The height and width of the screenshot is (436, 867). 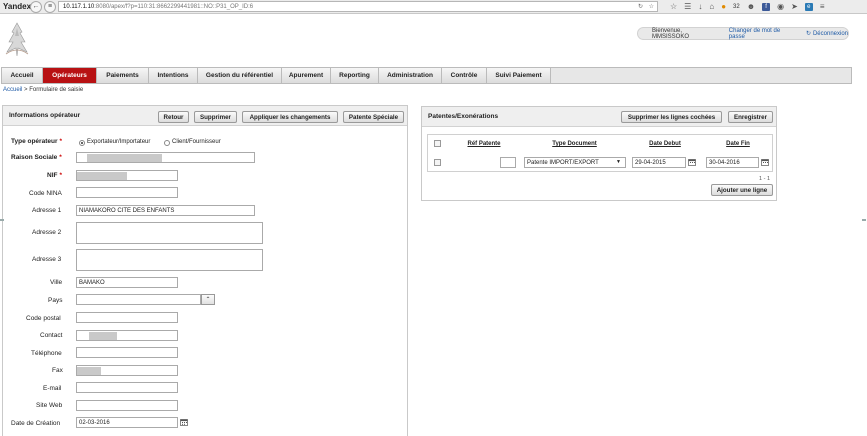 I want to click on back-button: Retour, so click(x=173, y=117).